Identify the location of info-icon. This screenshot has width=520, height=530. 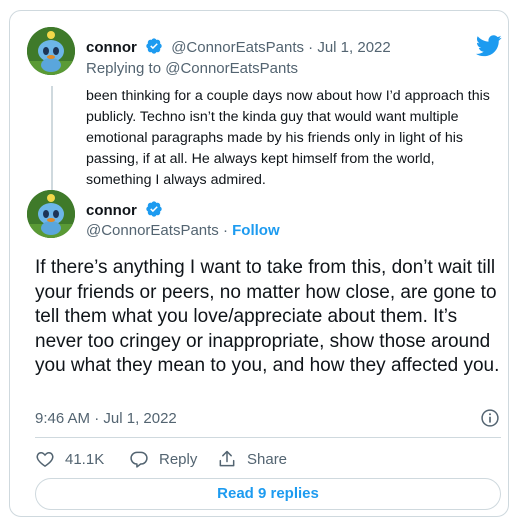
(490, 418).